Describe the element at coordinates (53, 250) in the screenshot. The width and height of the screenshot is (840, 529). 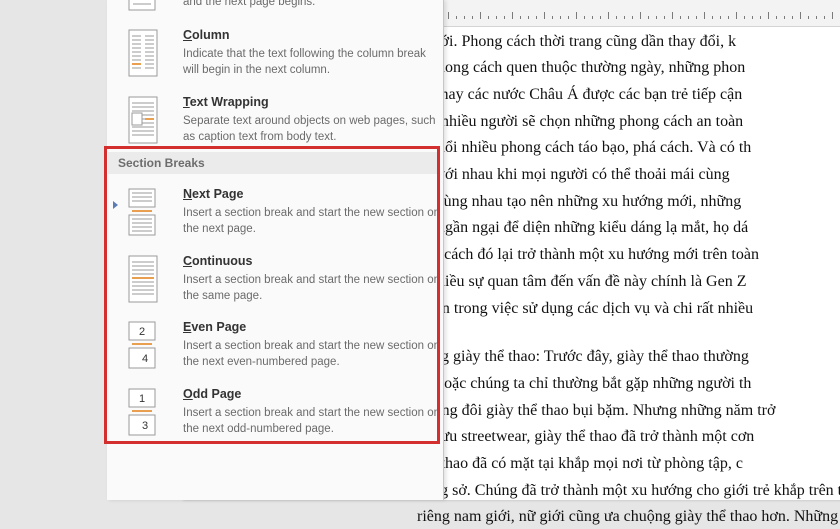
I see `navigation-strip` at that location.